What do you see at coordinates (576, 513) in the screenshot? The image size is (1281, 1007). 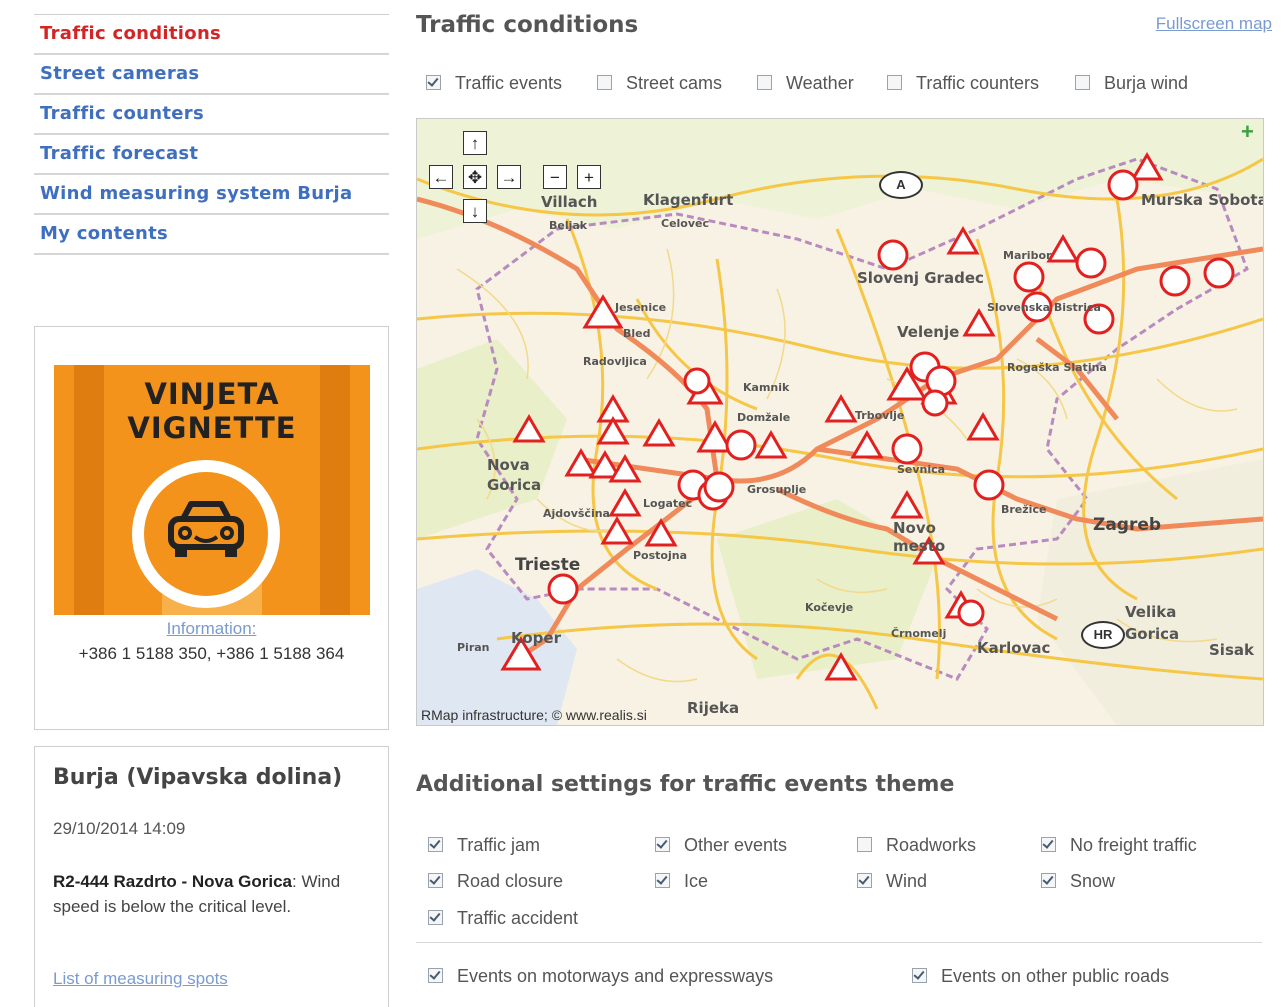 I see `city-label: Ajdovščina` at bounding box center [576, 513].